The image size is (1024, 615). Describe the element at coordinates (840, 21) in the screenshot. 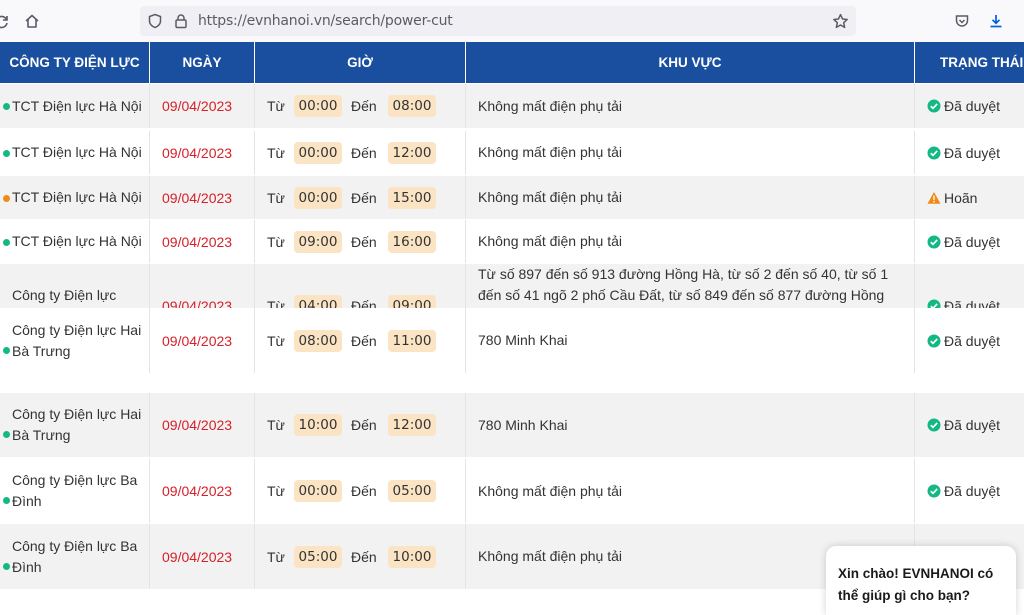

I see `star-icon` at that location.